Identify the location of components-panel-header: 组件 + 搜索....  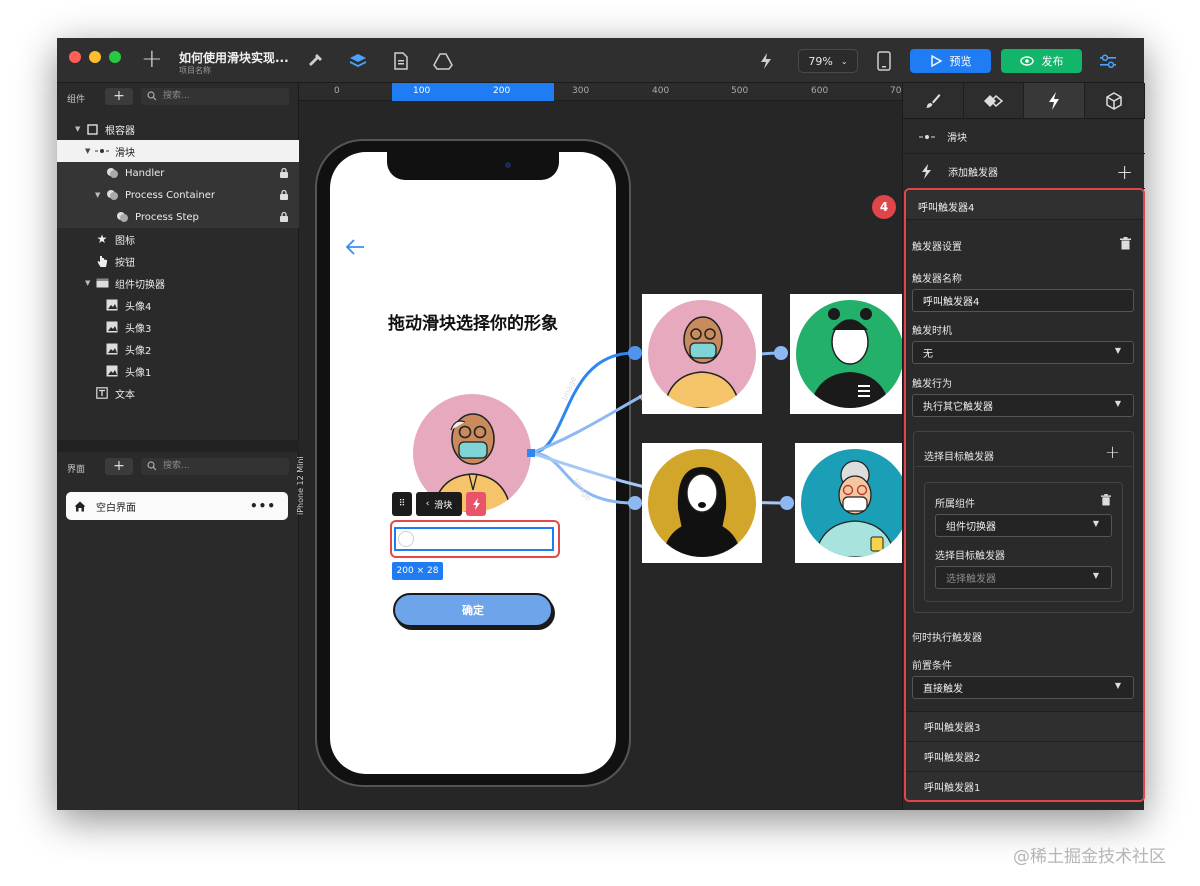
(178, 97).